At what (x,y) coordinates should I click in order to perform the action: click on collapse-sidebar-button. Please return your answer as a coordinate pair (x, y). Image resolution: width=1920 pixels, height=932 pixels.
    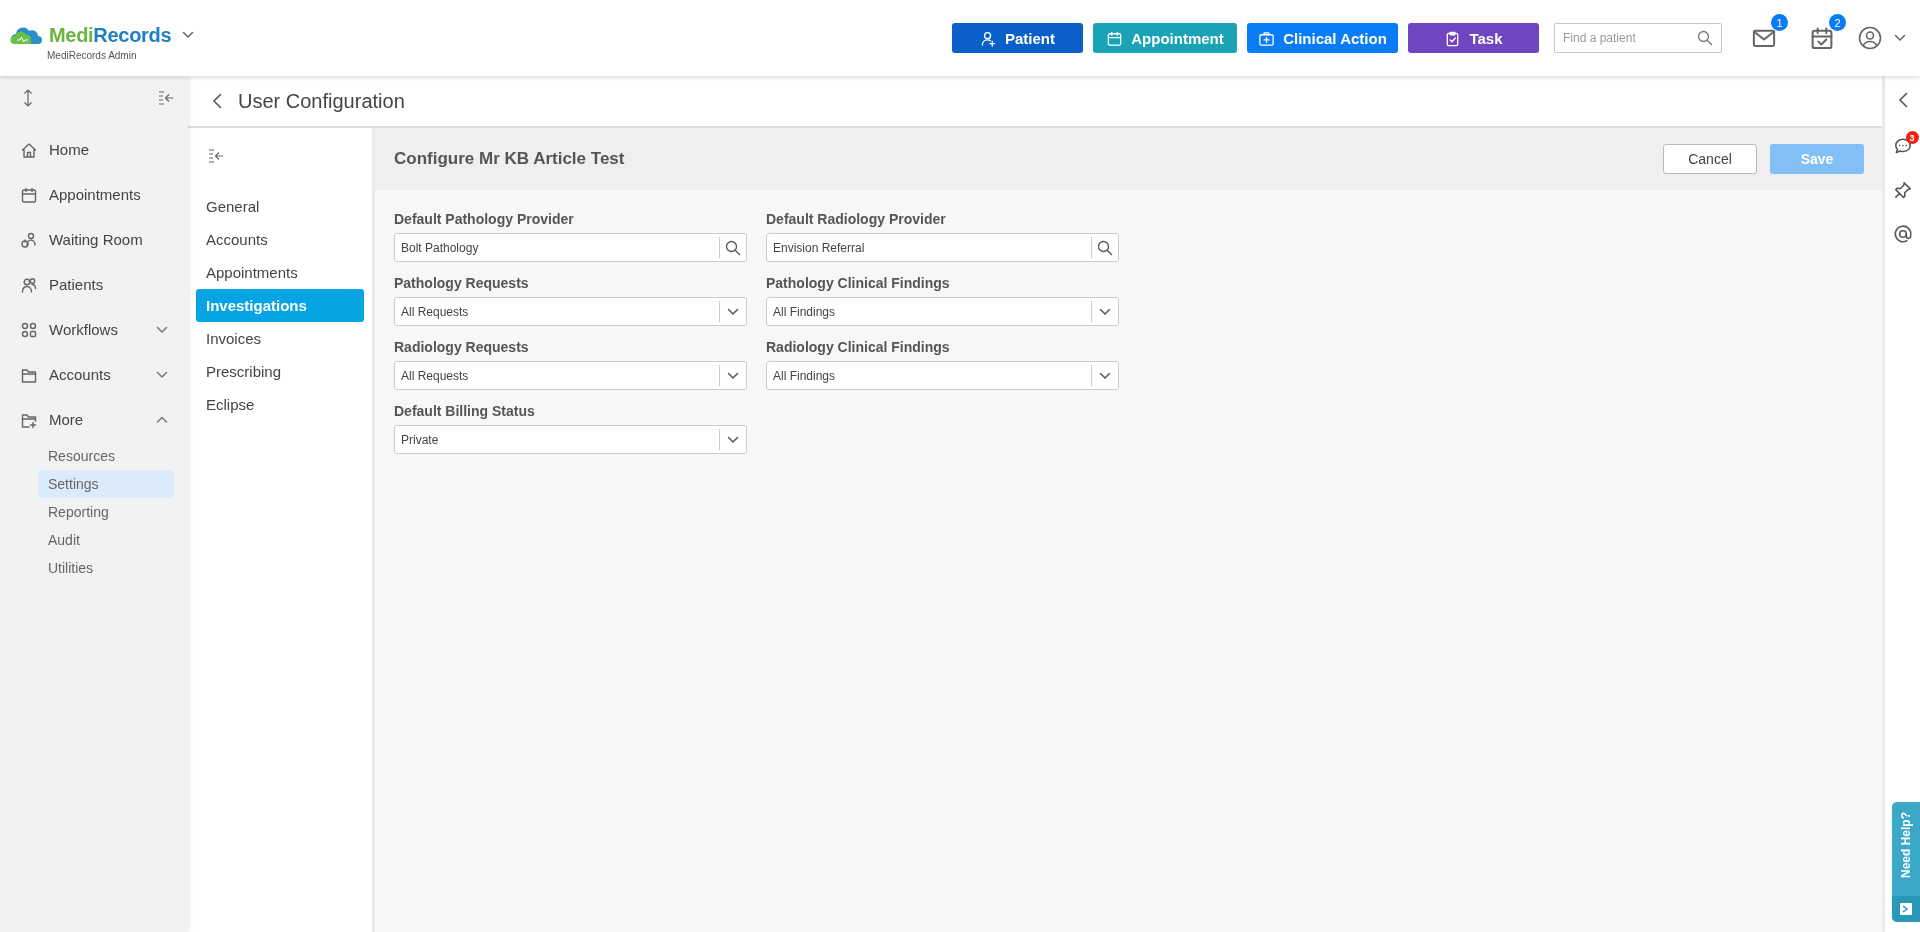
    Looking at the image, I should click on (166, 98).